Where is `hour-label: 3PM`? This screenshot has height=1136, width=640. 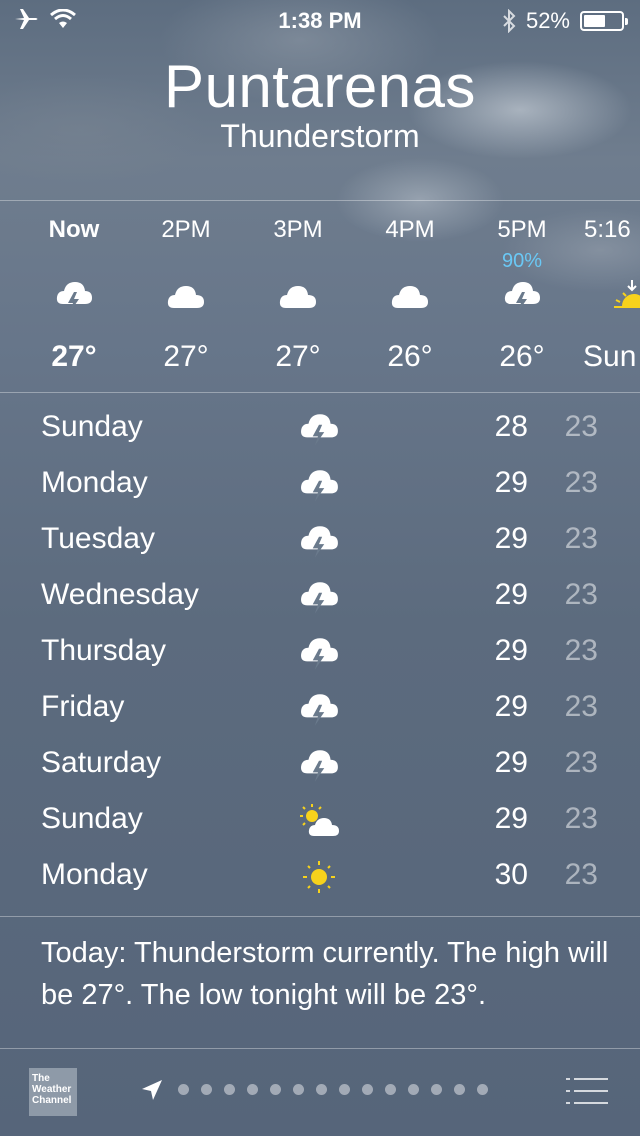 hour-label: 3PM is located at coordinates (298, 229).